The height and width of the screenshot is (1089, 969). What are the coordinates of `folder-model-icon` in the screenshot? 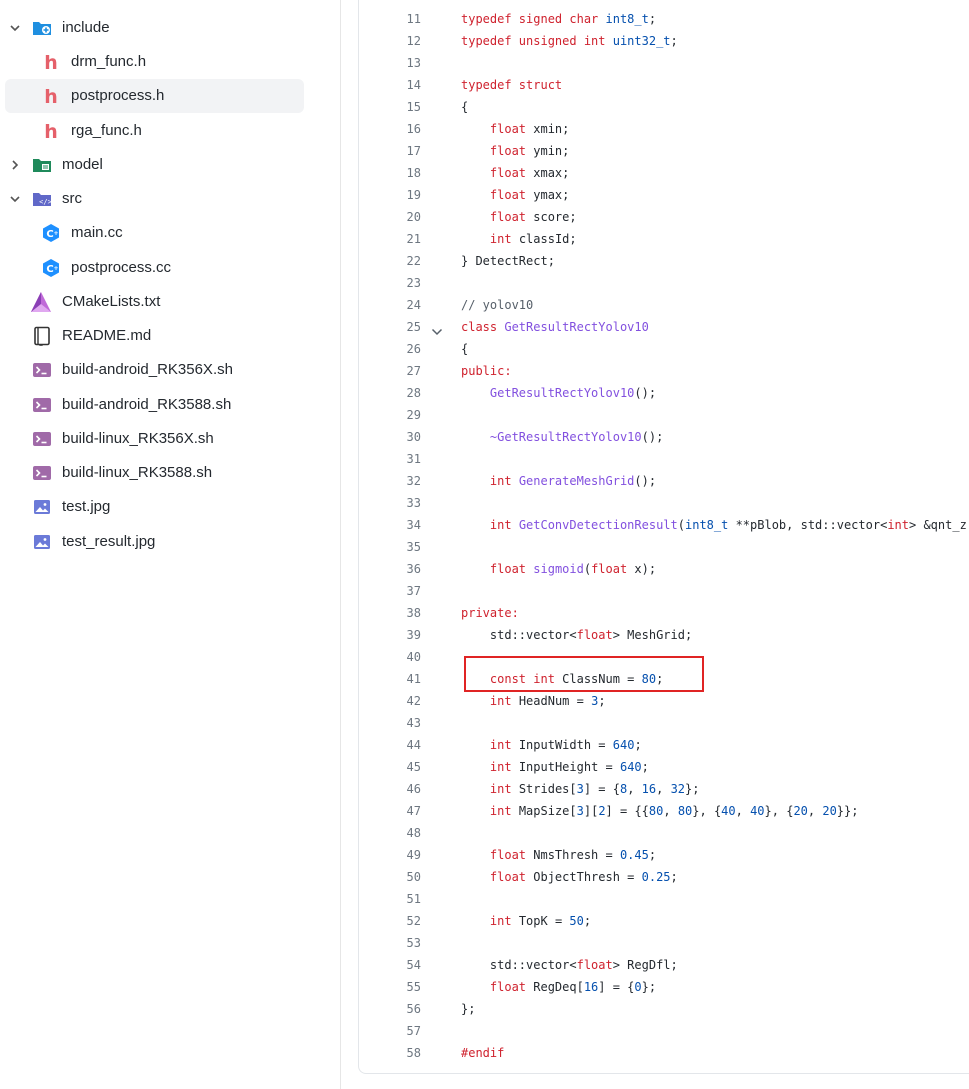 It's located at (42, 165).